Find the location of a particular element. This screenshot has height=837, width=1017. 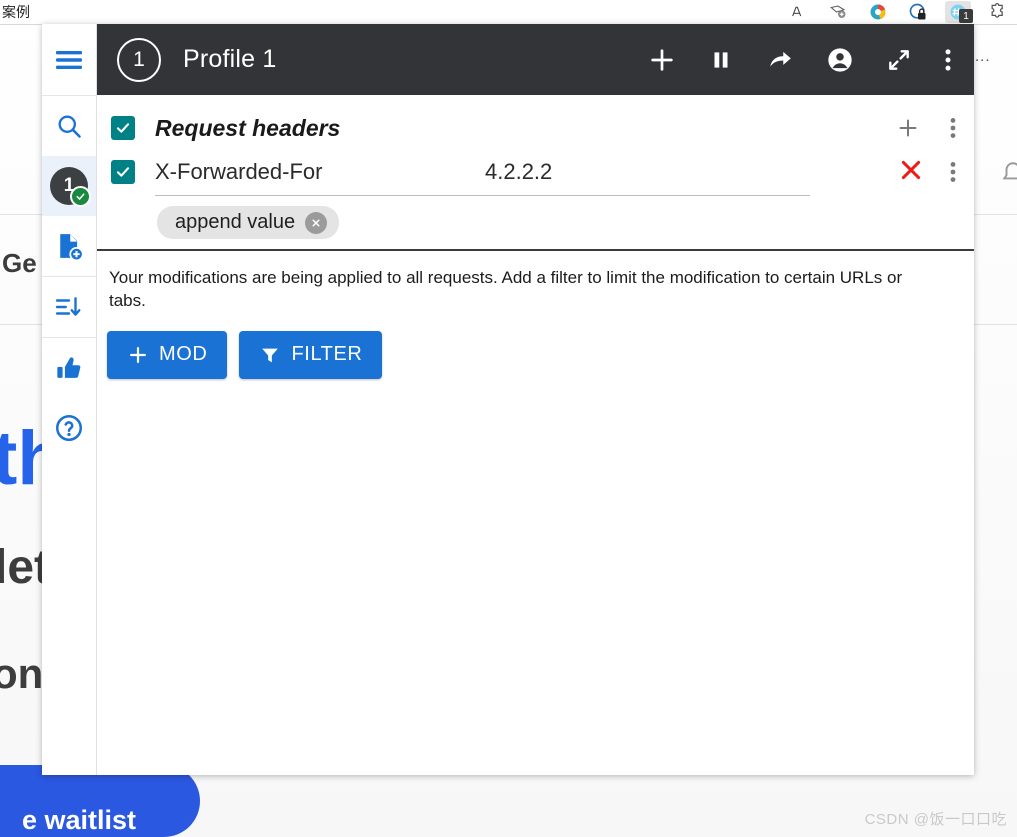

sidebar-item-add-profile is located at coordinates (69, 246).